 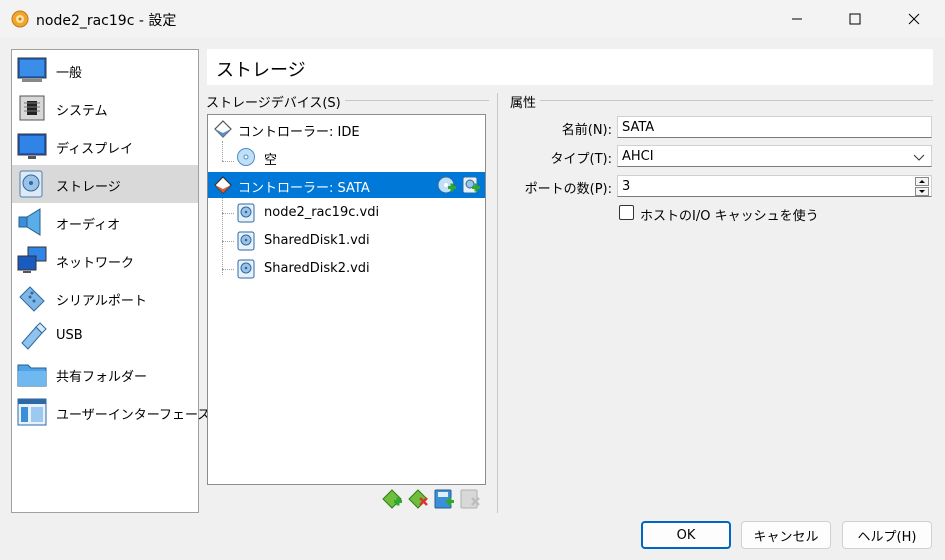 I want to click on tree-item-controller-ide: コントローラー: IDE, so click(x=346, y=129).